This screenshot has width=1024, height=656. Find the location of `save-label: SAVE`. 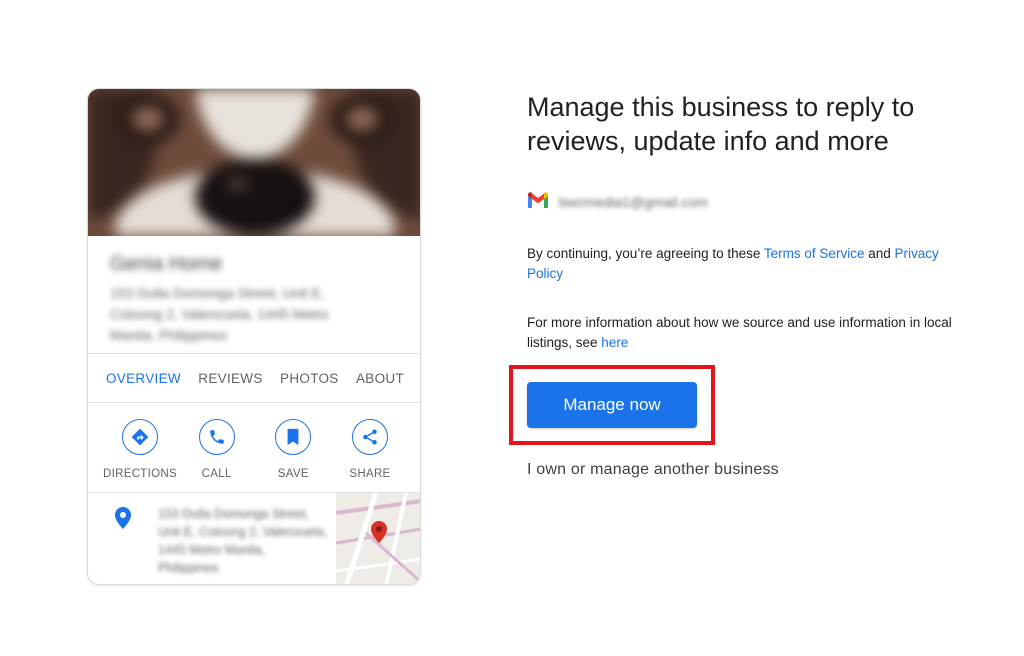

save-label: SAVE is located at coordinates (293, 474).